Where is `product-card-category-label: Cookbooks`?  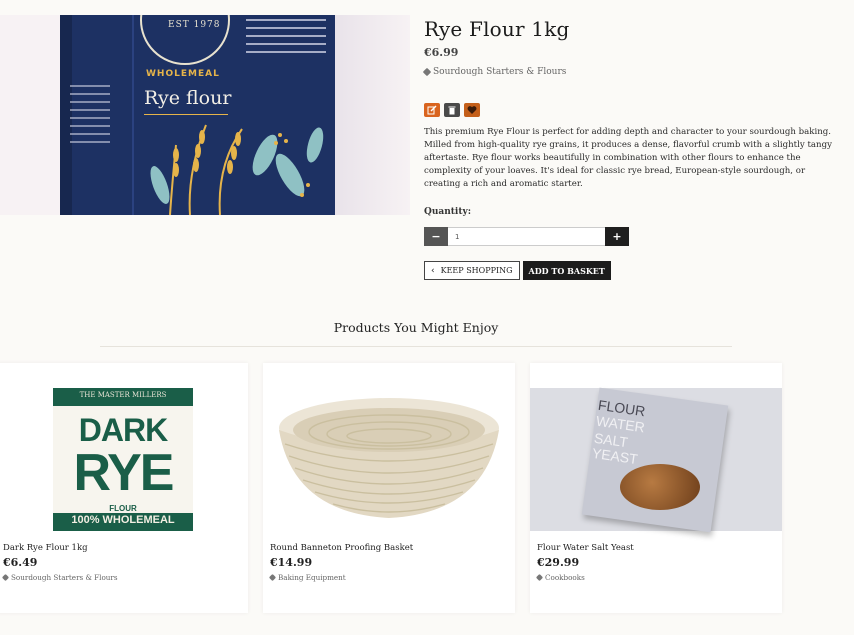 product-card-category-label: Cookbooks is located at coordinates (565, 577).